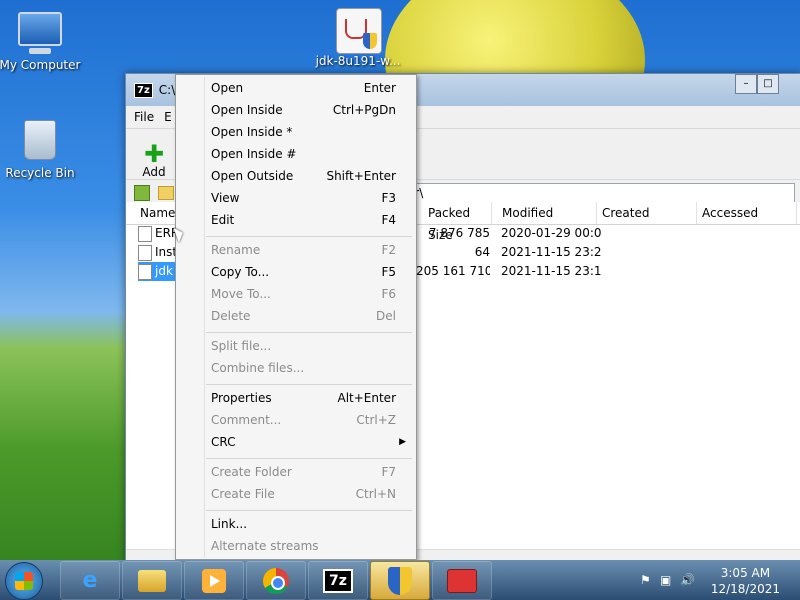 Image resolution: width=800 pixels, height=600 pixels. Describe the element at coordinates (142, 193) in the screenshot. I see `up-folder-icon` at that location.